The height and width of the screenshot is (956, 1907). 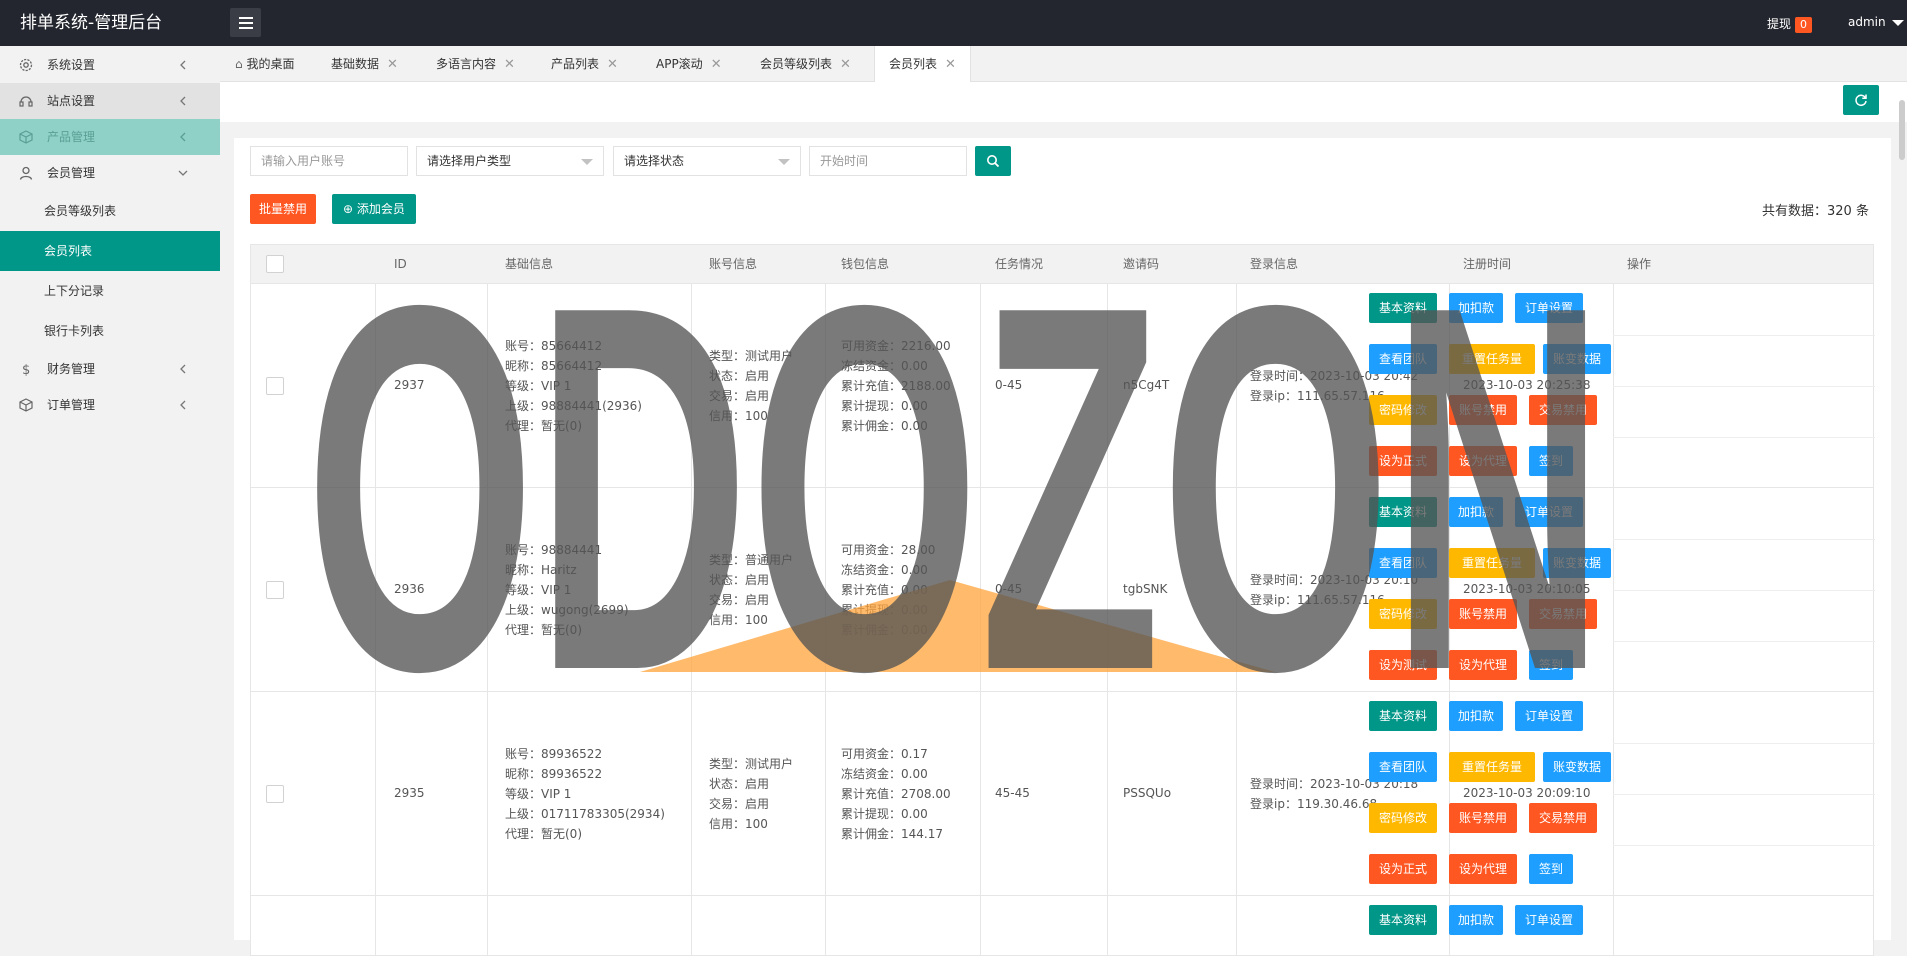 I want to click on sidebar-sub-bank-cards: 银行卡列表, so click(x=110, y=331).